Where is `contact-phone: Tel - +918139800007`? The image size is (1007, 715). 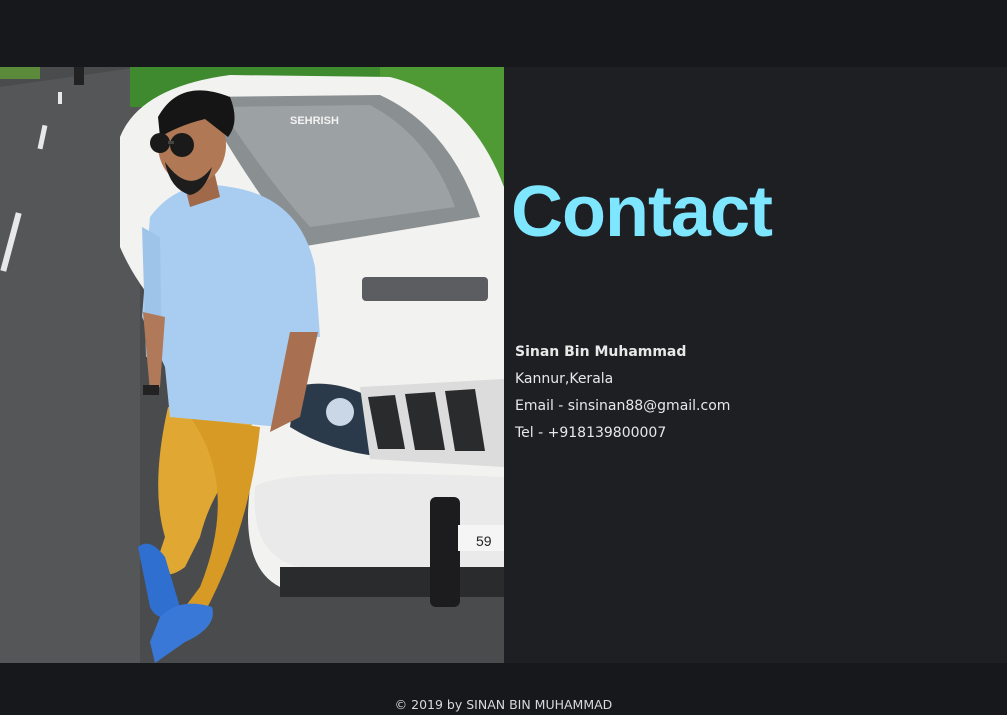
contact-phone: Tel - +918139800007 is located at coordinates (622, 434).